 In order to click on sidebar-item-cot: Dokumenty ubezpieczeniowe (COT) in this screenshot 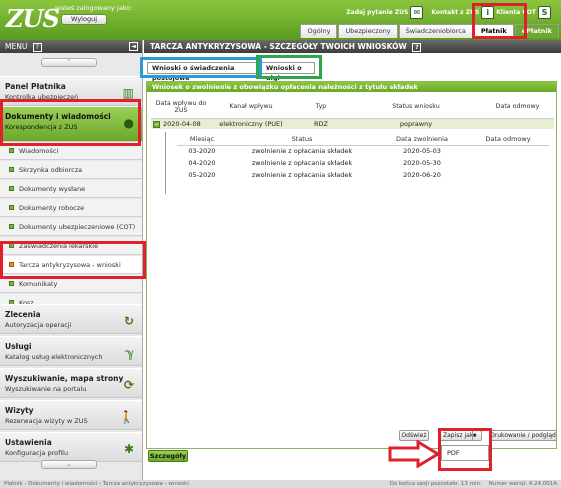, I will do `click(71, 227)`.